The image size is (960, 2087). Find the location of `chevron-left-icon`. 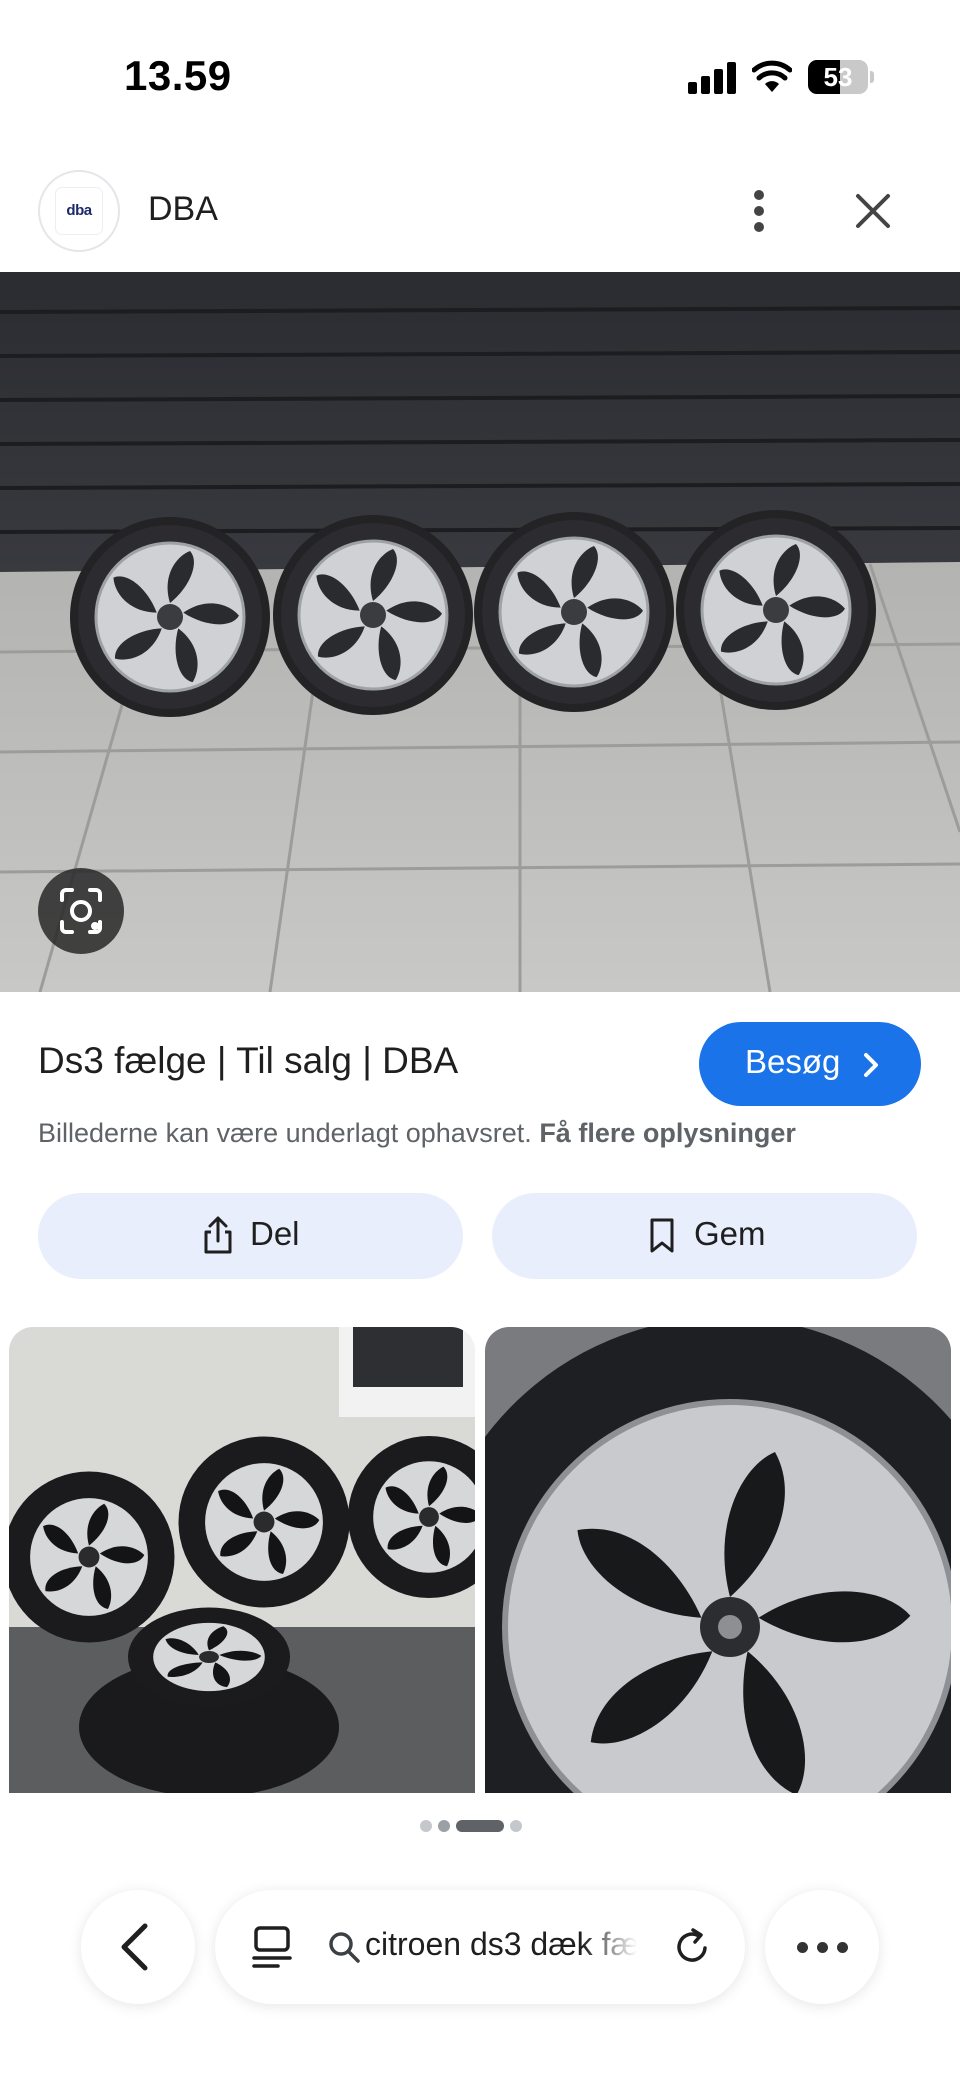

chevron-left-icon is located at coordinates (134, 1947).